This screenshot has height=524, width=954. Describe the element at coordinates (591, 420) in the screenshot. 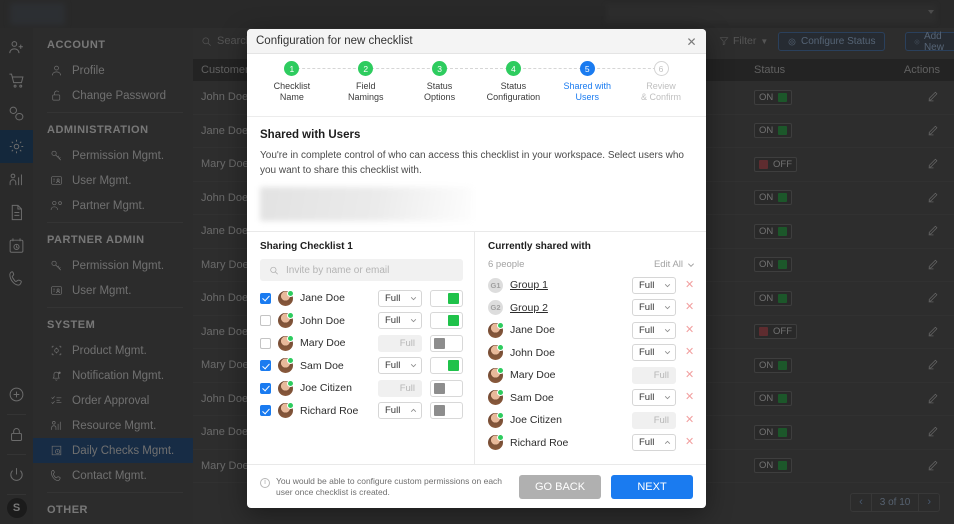

I see `list-item: Joe Citizen Full ✕` at that location.